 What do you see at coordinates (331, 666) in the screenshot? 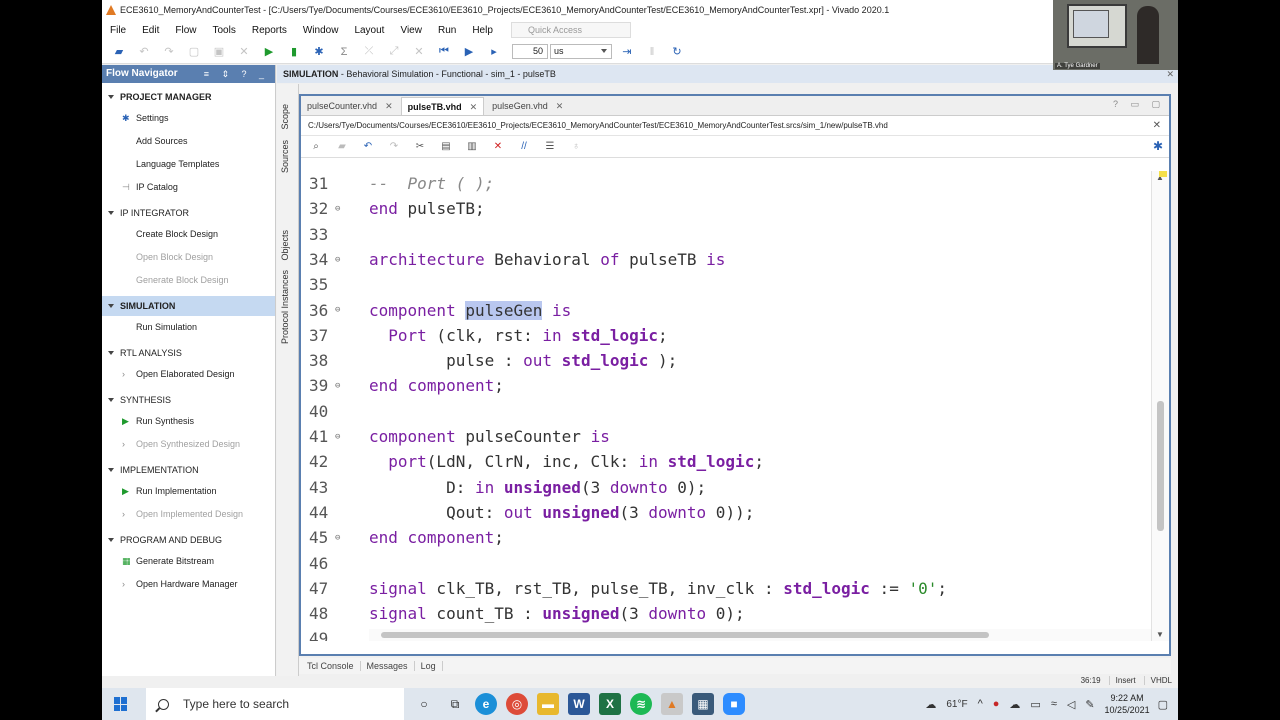
I see `tab-tcl-console: Tcl Console` at bounding box center [331, 666].